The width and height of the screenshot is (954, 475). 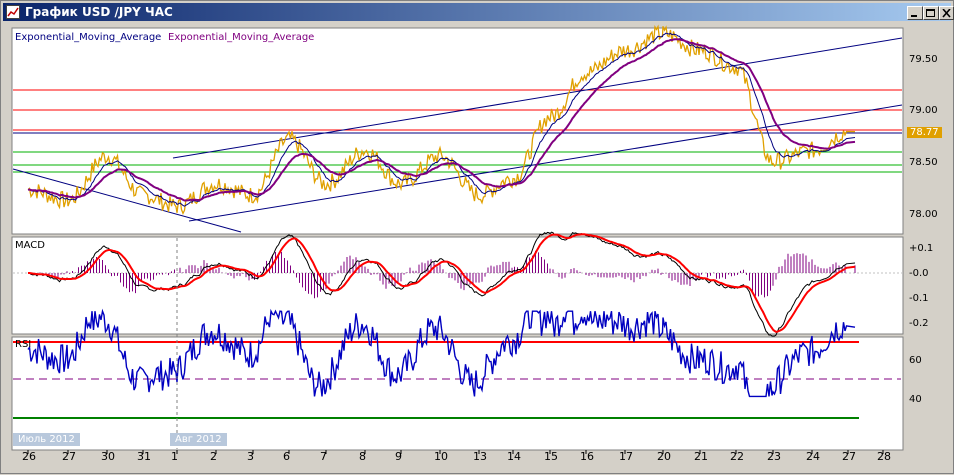 What do you see at coordinates (923, 162) in the screenshot?
I see `price-tick: 78.50` at bounding box center [923, 162].